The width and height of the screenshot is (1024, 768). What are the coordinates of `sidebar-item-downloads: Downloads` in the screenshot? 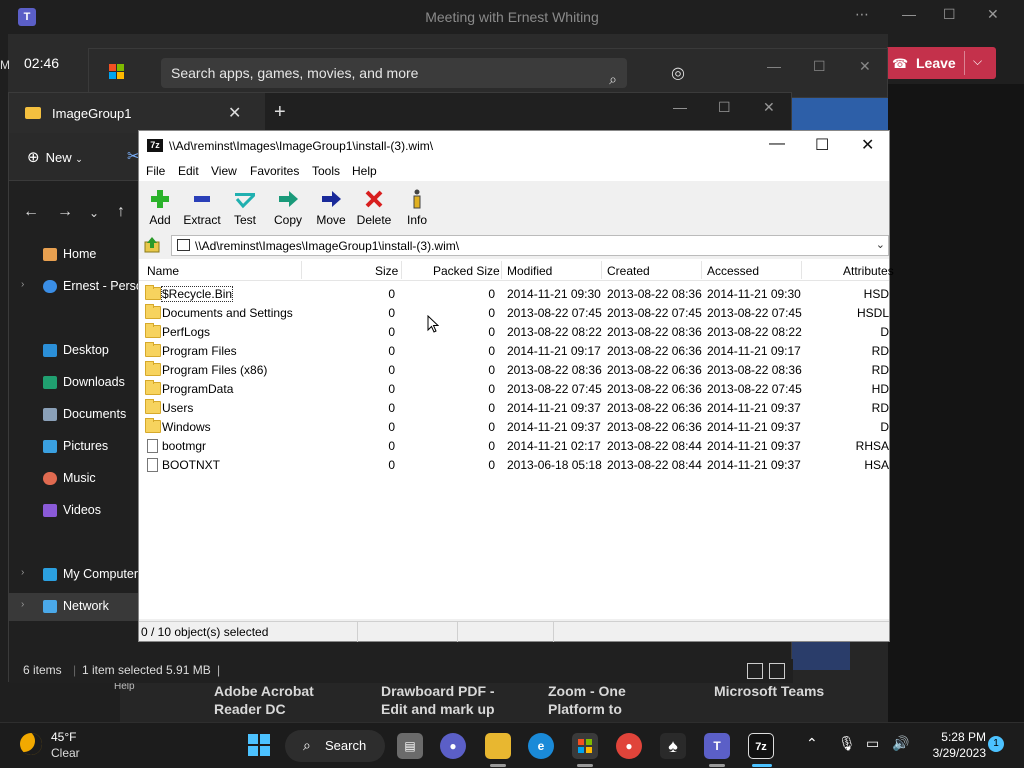 It's located at (74, 383).